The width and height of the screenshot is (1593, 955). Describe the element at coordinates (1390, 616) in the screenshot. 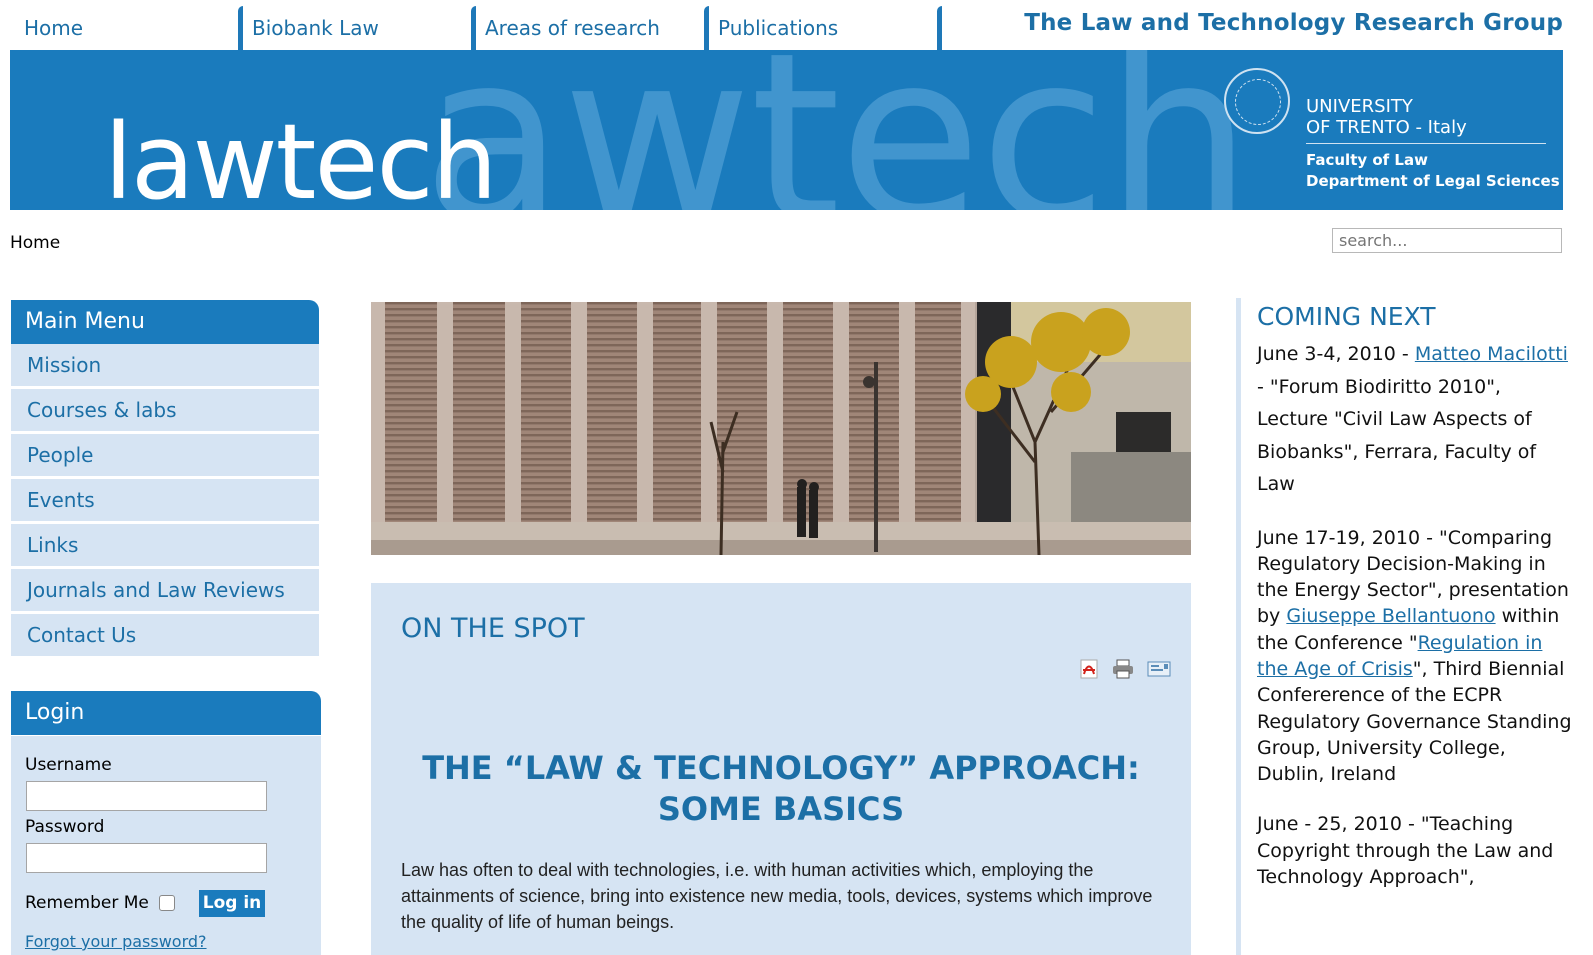

I see `event-person-link: Giuseppe Bellantuono` at that location.